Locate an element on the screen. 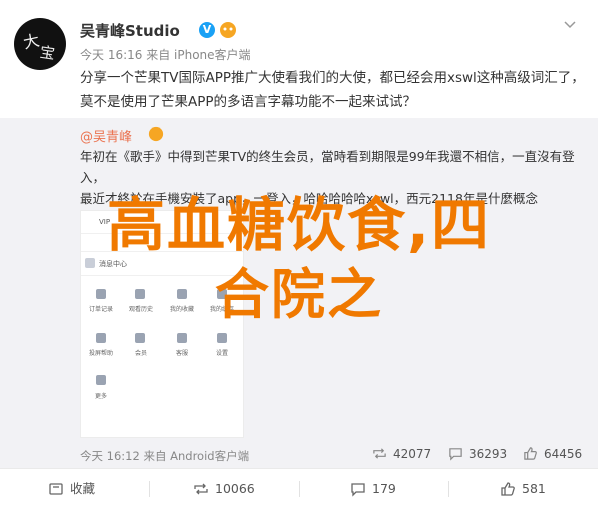 This screenshot has height=509, width=598. cast-icon is located at coordinates (101, 338).